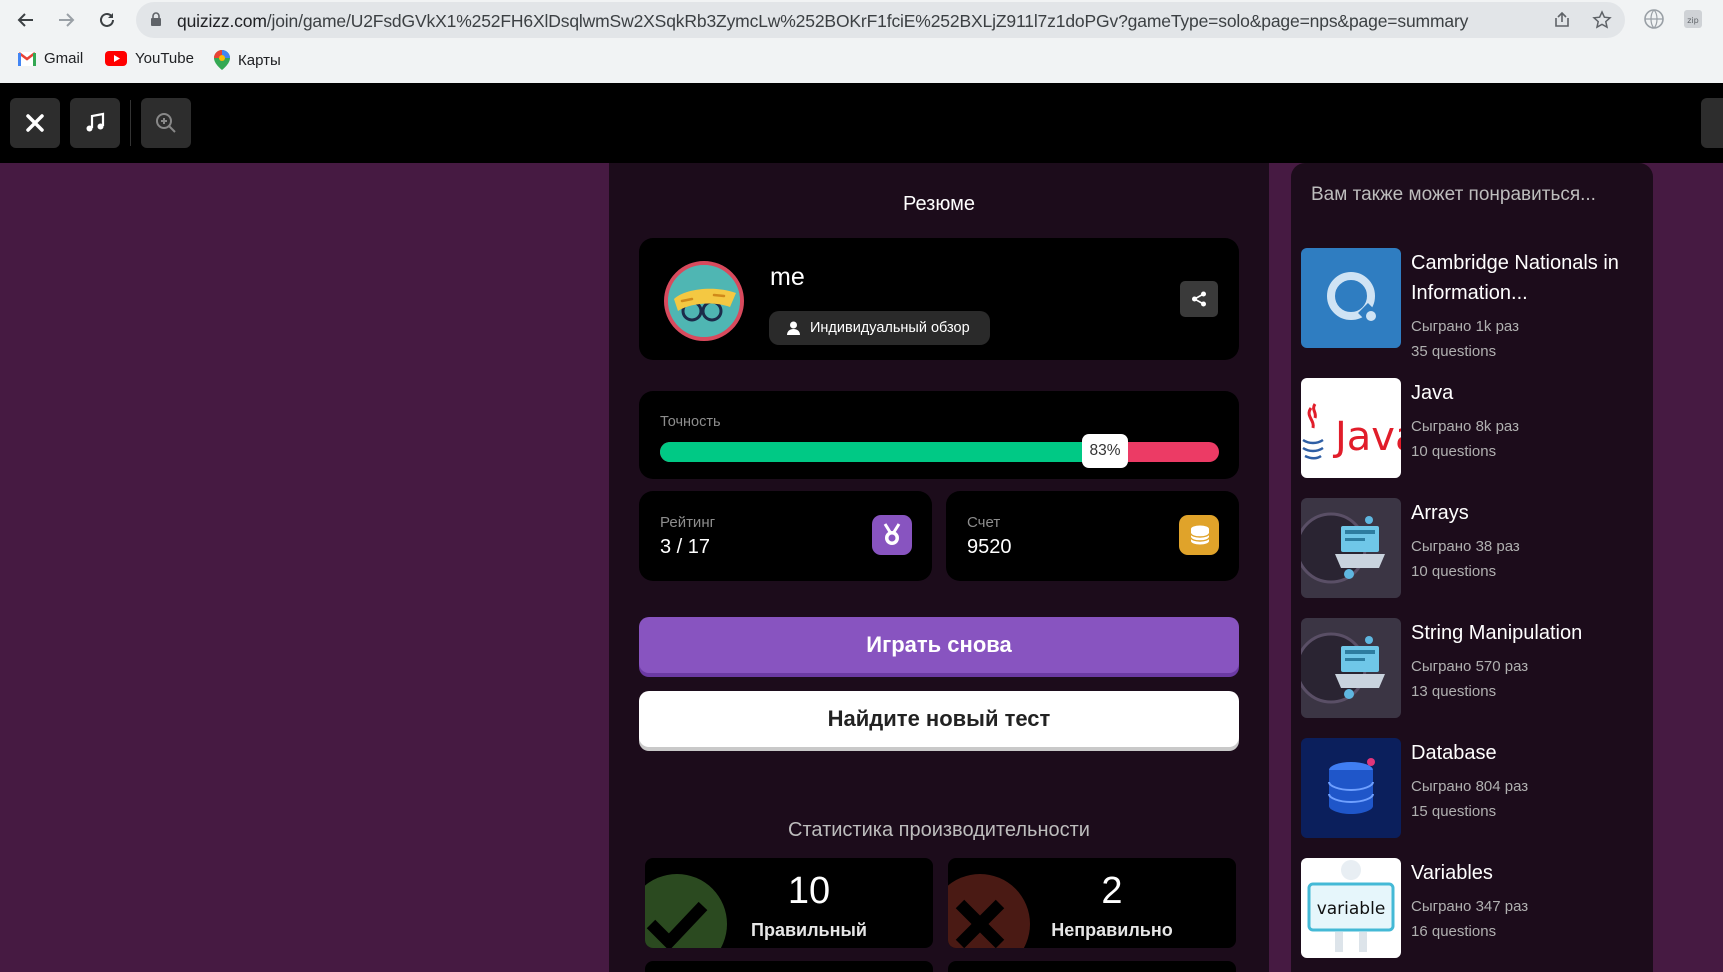  I want to click on share-icon, so click(1199, 299).